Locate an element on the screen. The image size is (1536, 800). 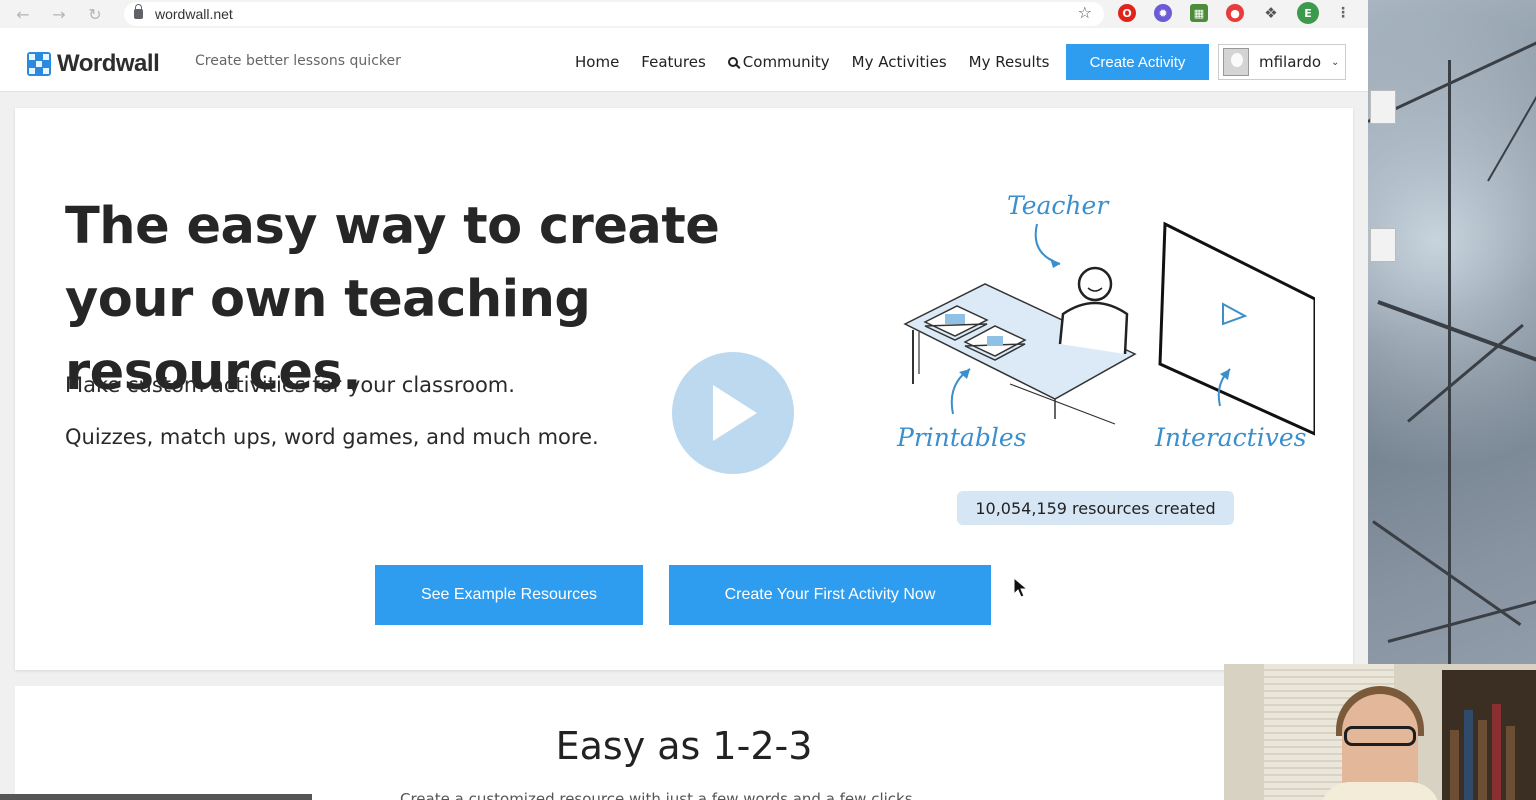
nav-community: Community is located at coordinates (778, 62).